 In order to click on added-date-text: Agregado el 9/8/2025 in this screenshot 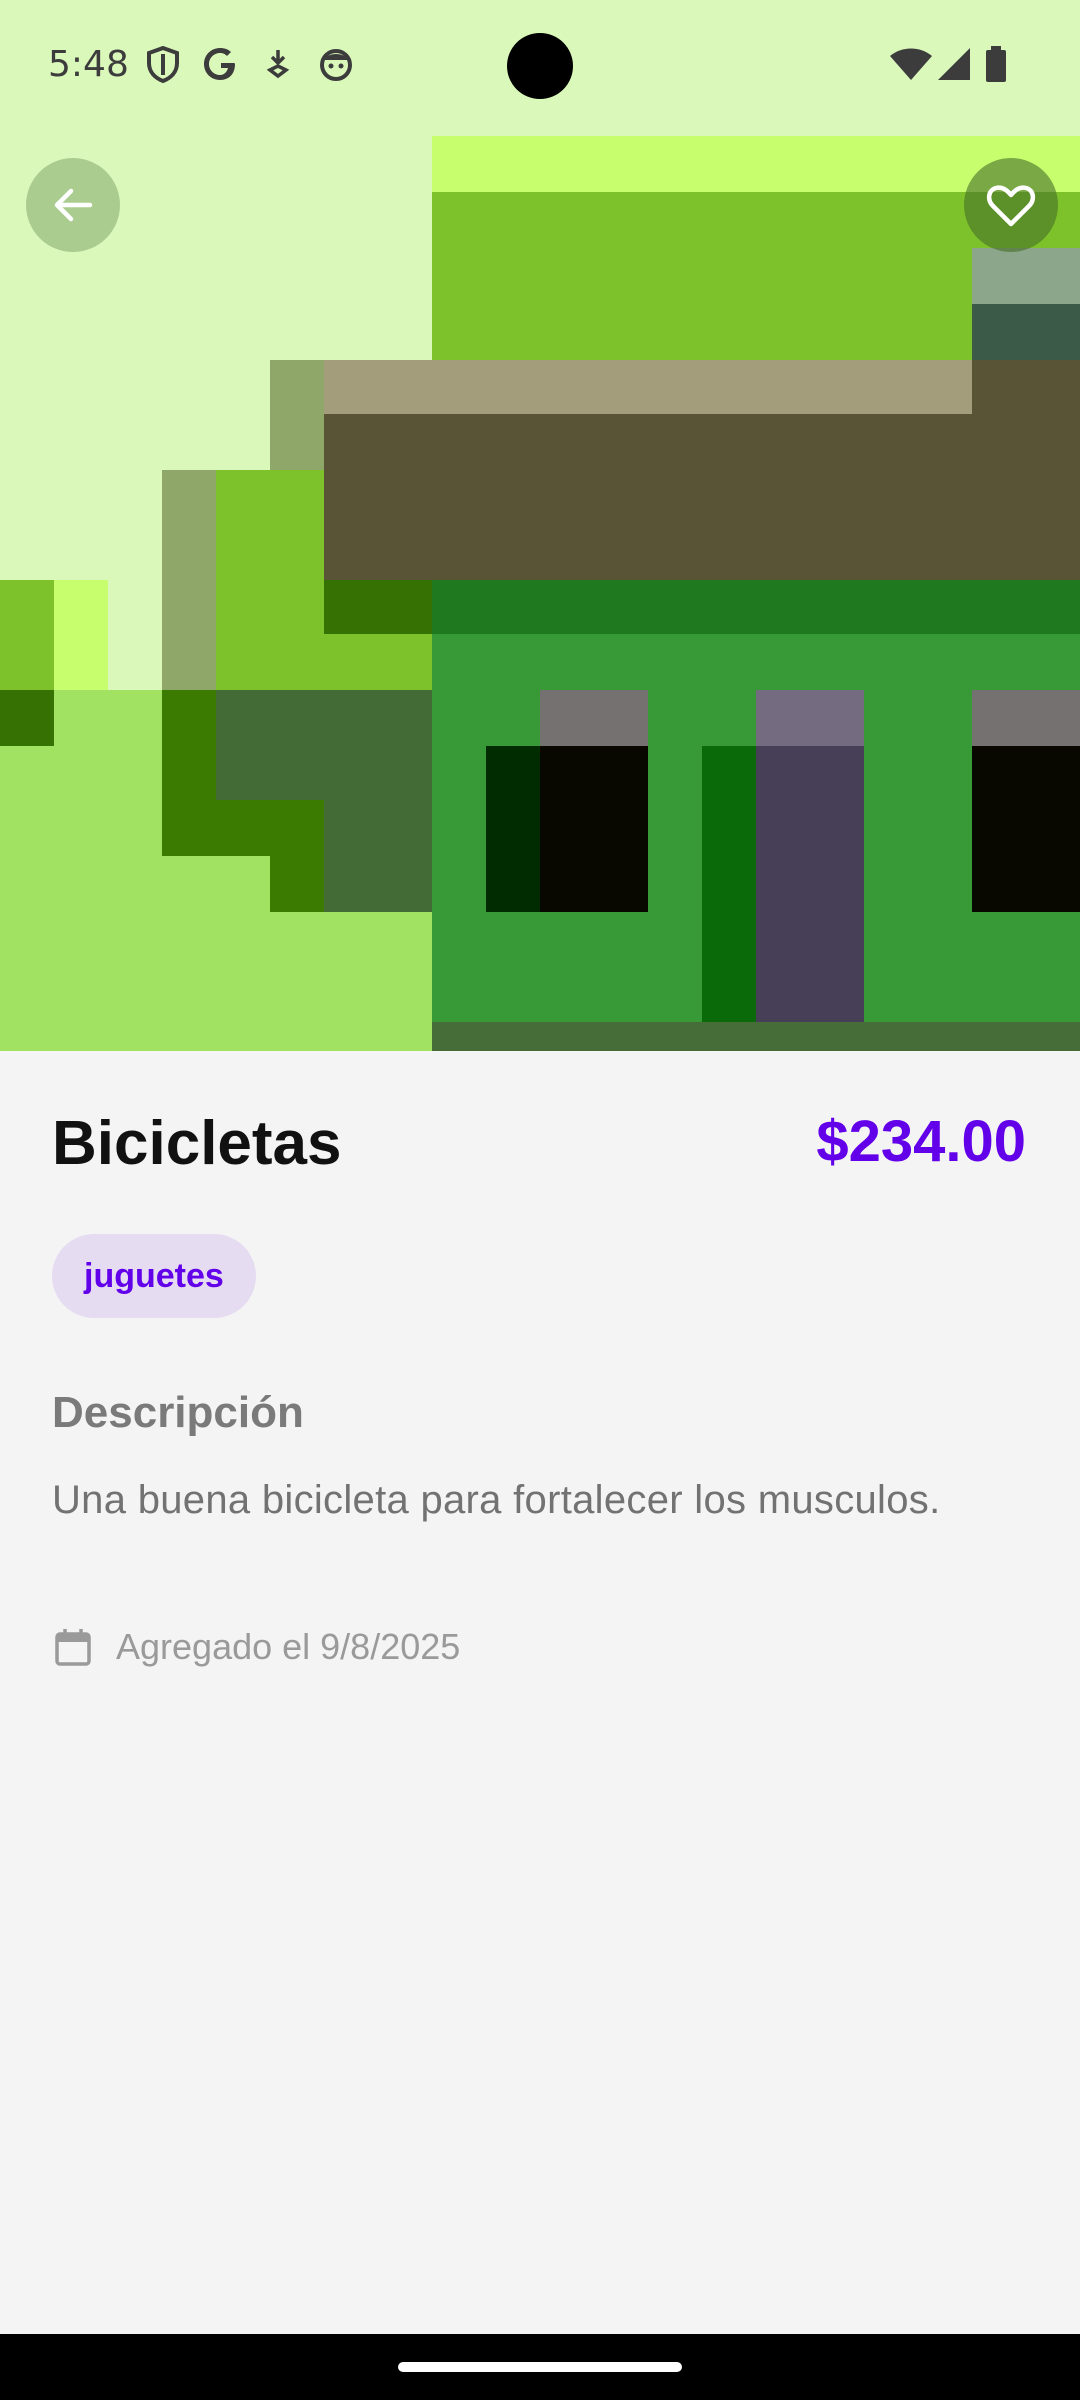, I will do `click(288, 1646)`.